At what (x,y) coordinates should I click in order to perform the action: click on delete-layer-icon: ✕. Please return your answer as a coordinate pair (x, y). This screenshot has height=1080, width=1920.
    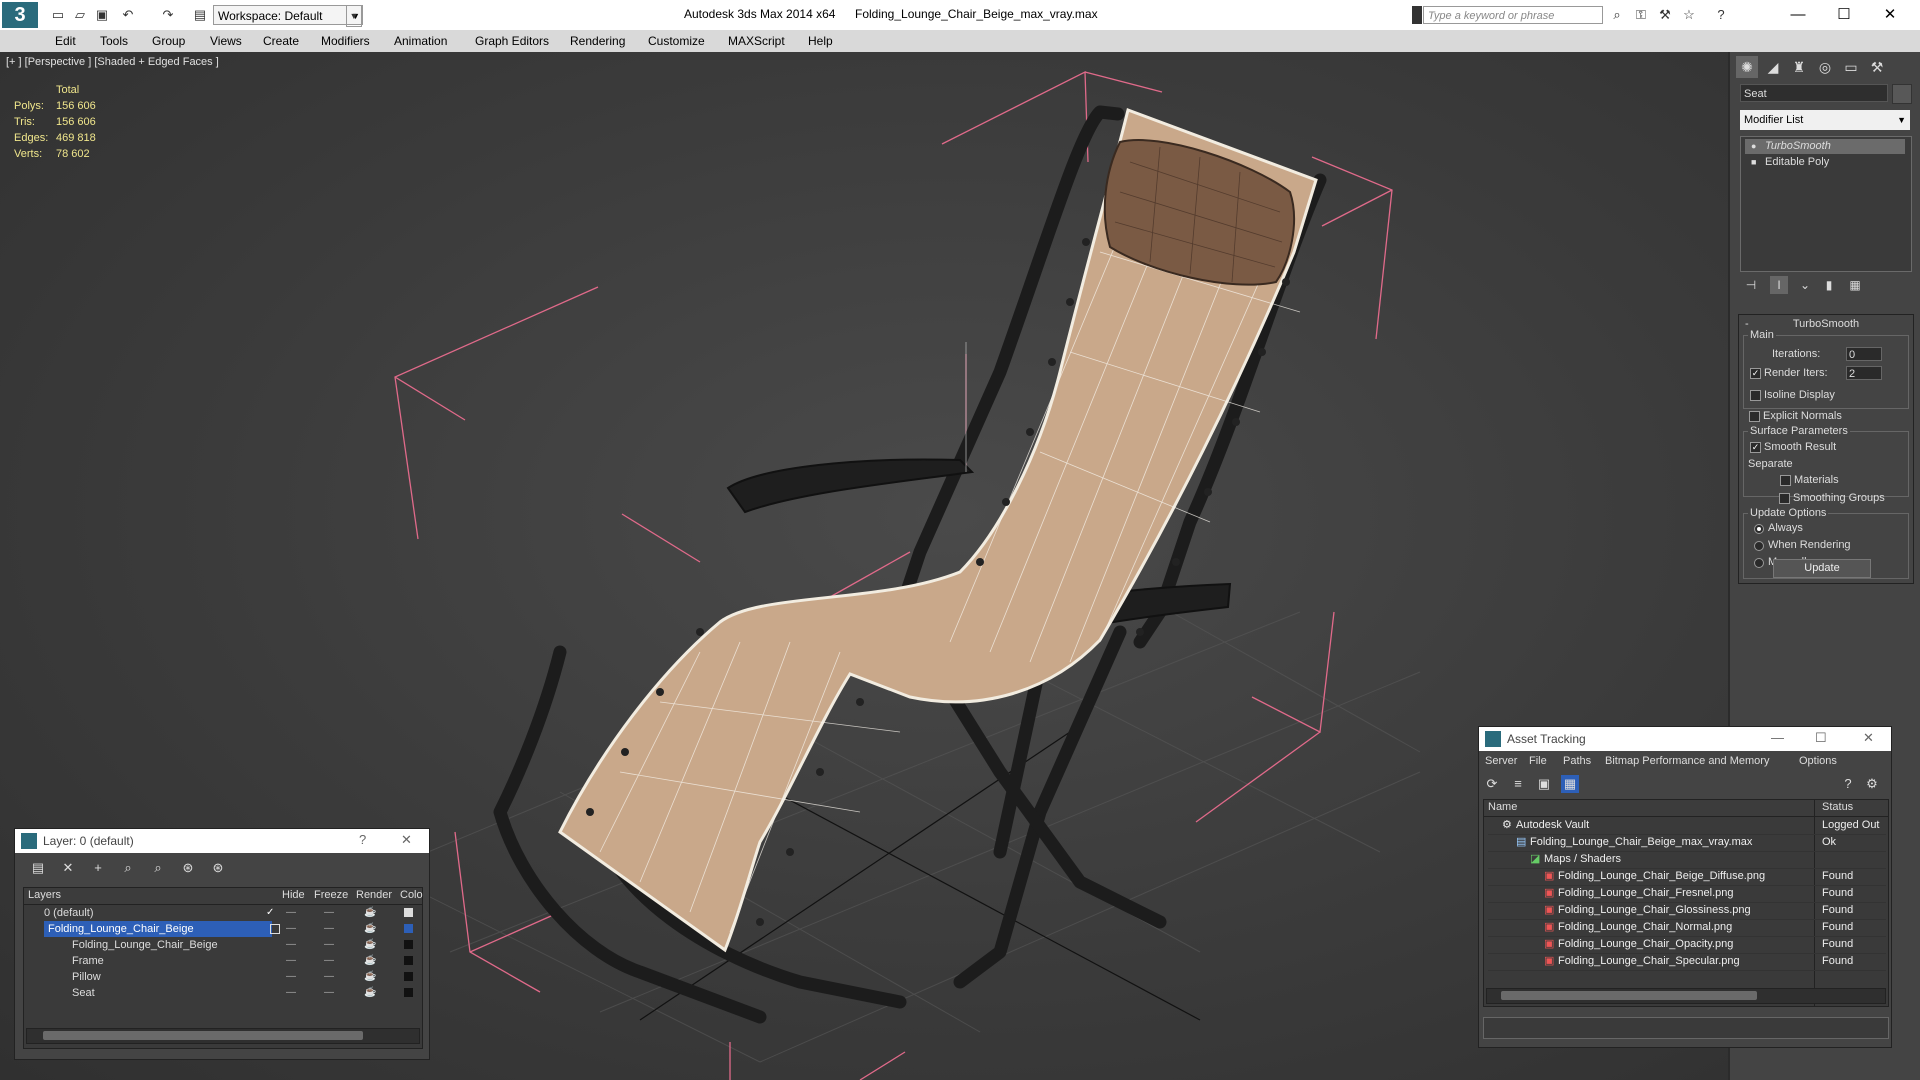
    Looking at the image, I should click on (68, 868).